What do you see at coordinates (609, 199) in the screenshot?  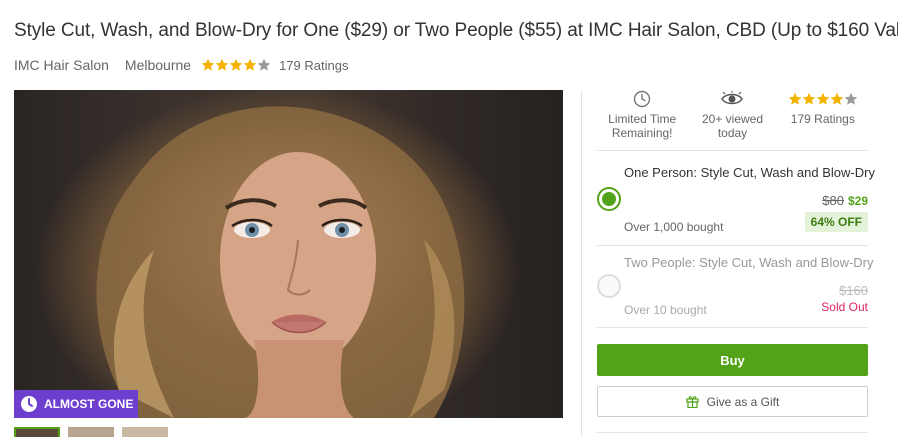 I see `option-radio` at bounding box center [609, 199].